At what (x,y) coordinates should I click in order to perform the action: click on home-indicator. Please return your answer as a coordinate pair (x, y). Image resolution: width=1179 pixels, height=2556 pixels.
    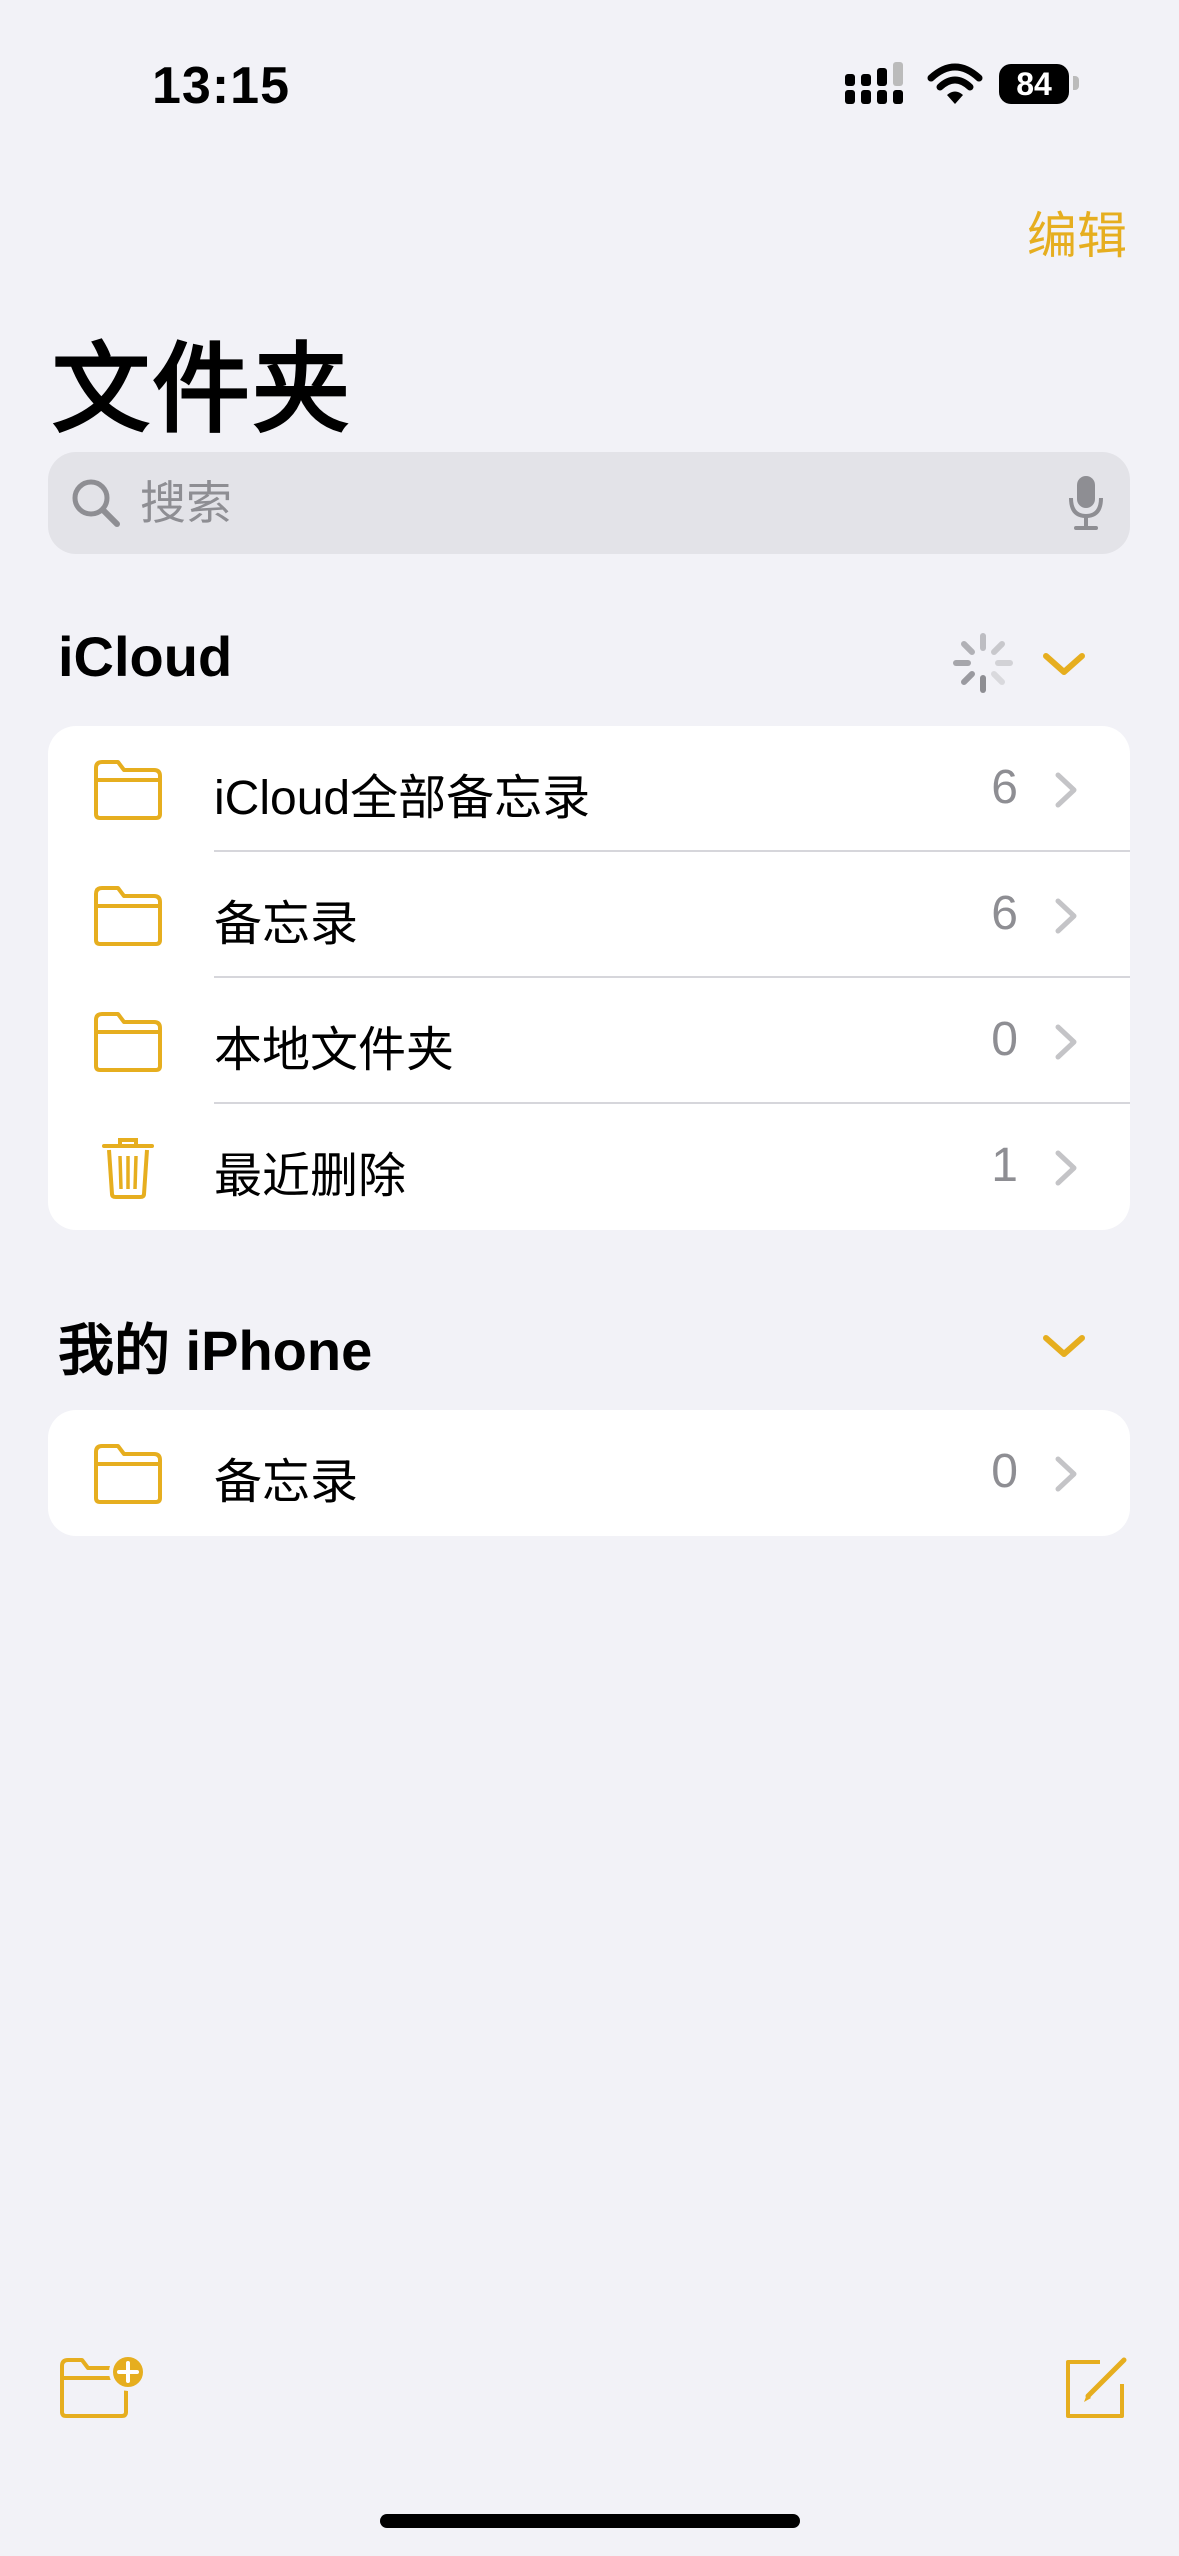
    Looking at the image, I should click on (590, 2521).